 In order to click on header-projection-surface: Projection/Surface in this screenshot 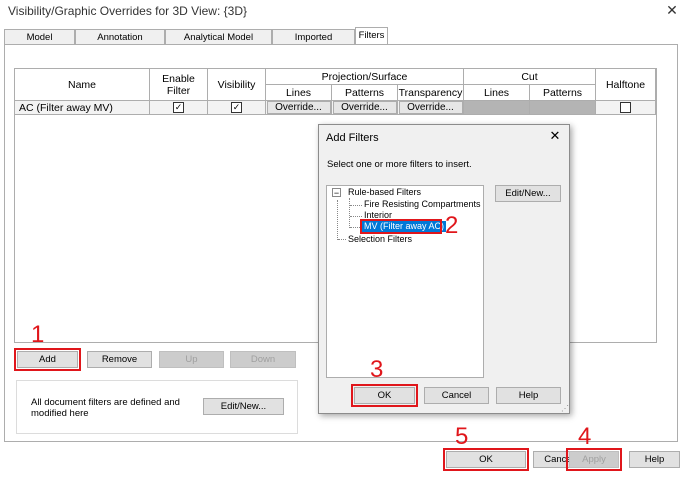, I will do `click(365, 77)`.